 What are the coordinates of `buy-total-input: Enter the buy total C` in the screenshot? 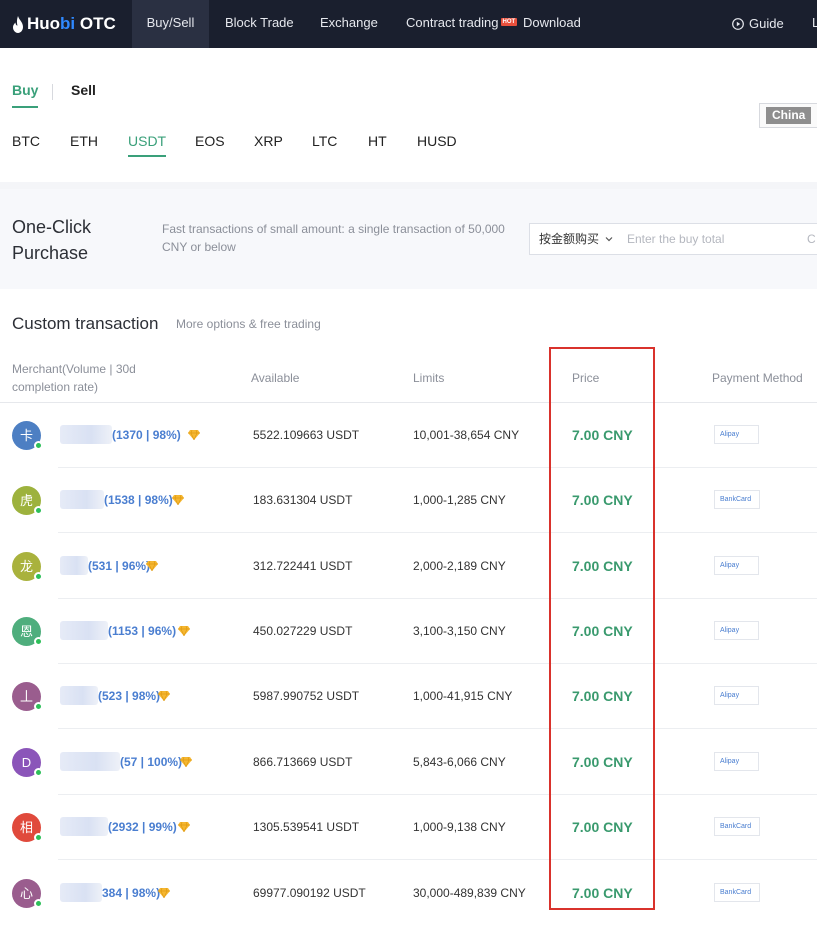 It's located at (719, 239).